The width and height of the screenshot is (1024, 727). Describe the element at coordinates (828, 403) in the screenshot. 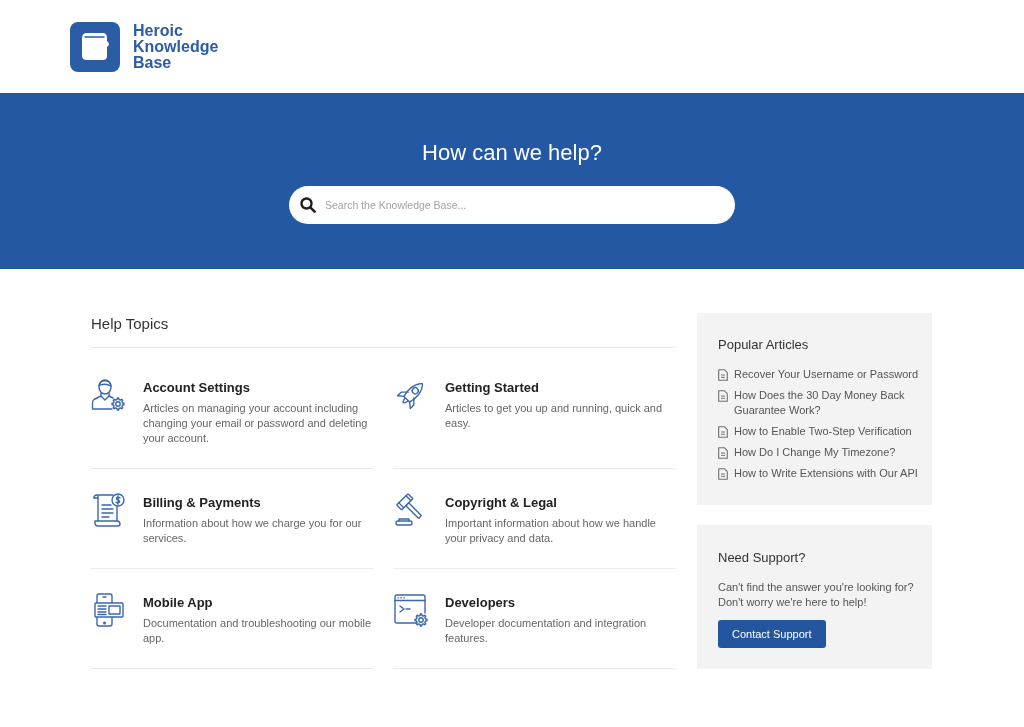

I see `article-link: How Does the 30 Day Money Back Guarantee Work?` at that location.